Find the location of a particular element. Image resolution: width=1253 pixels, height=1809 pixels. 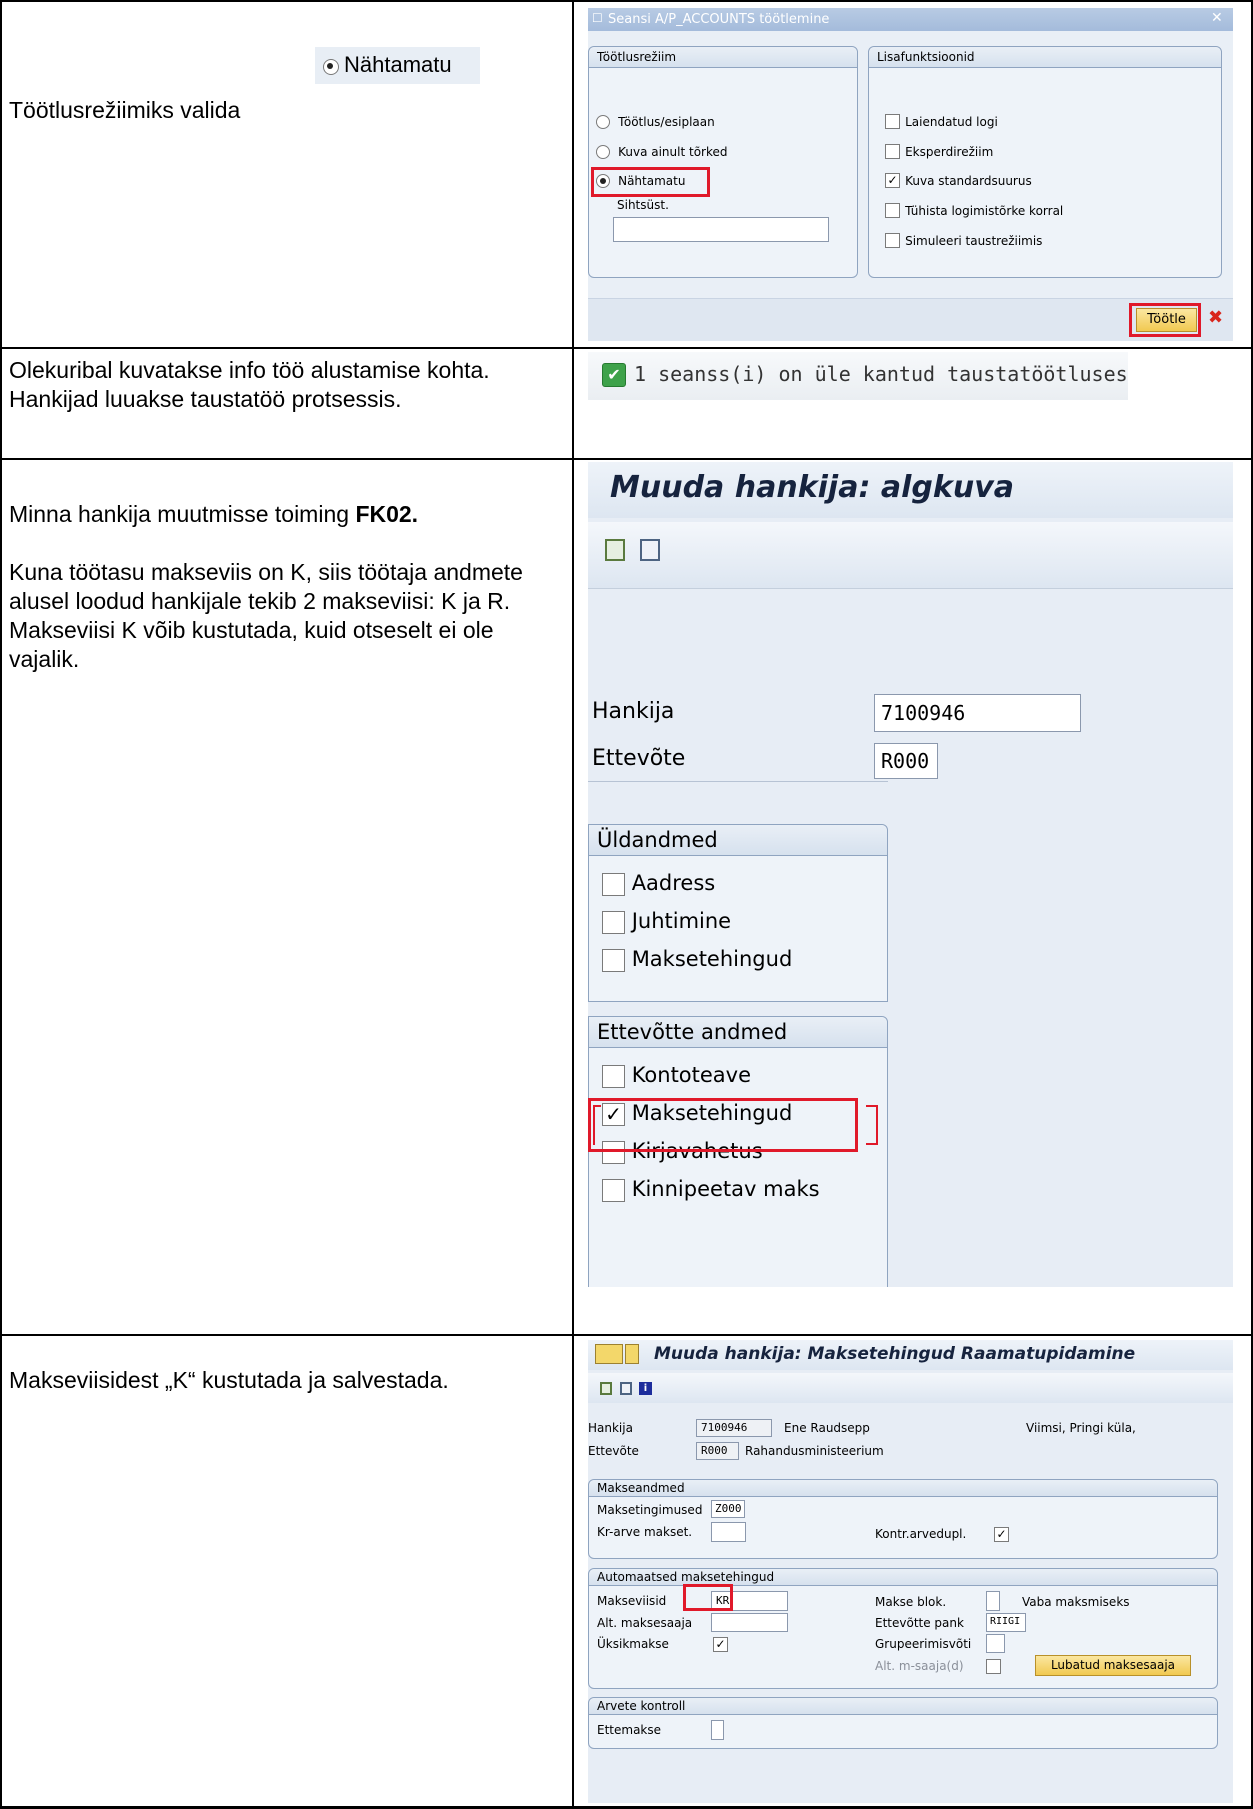

general-item-payments: Maksetehingud is located at coordinates (697, 959).